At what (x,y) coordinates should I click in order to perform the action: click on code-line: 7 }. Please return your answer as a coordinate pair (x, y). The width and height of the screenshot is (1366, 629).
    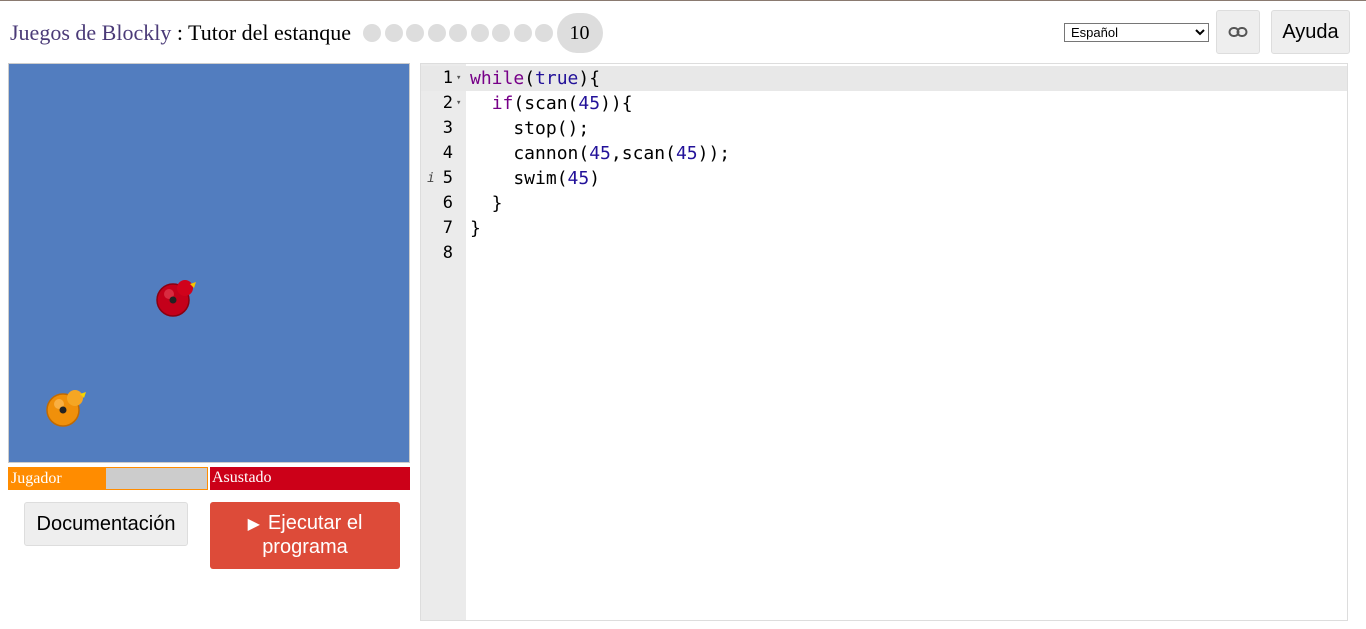
    Looking at the image, I should click on (884, 228).